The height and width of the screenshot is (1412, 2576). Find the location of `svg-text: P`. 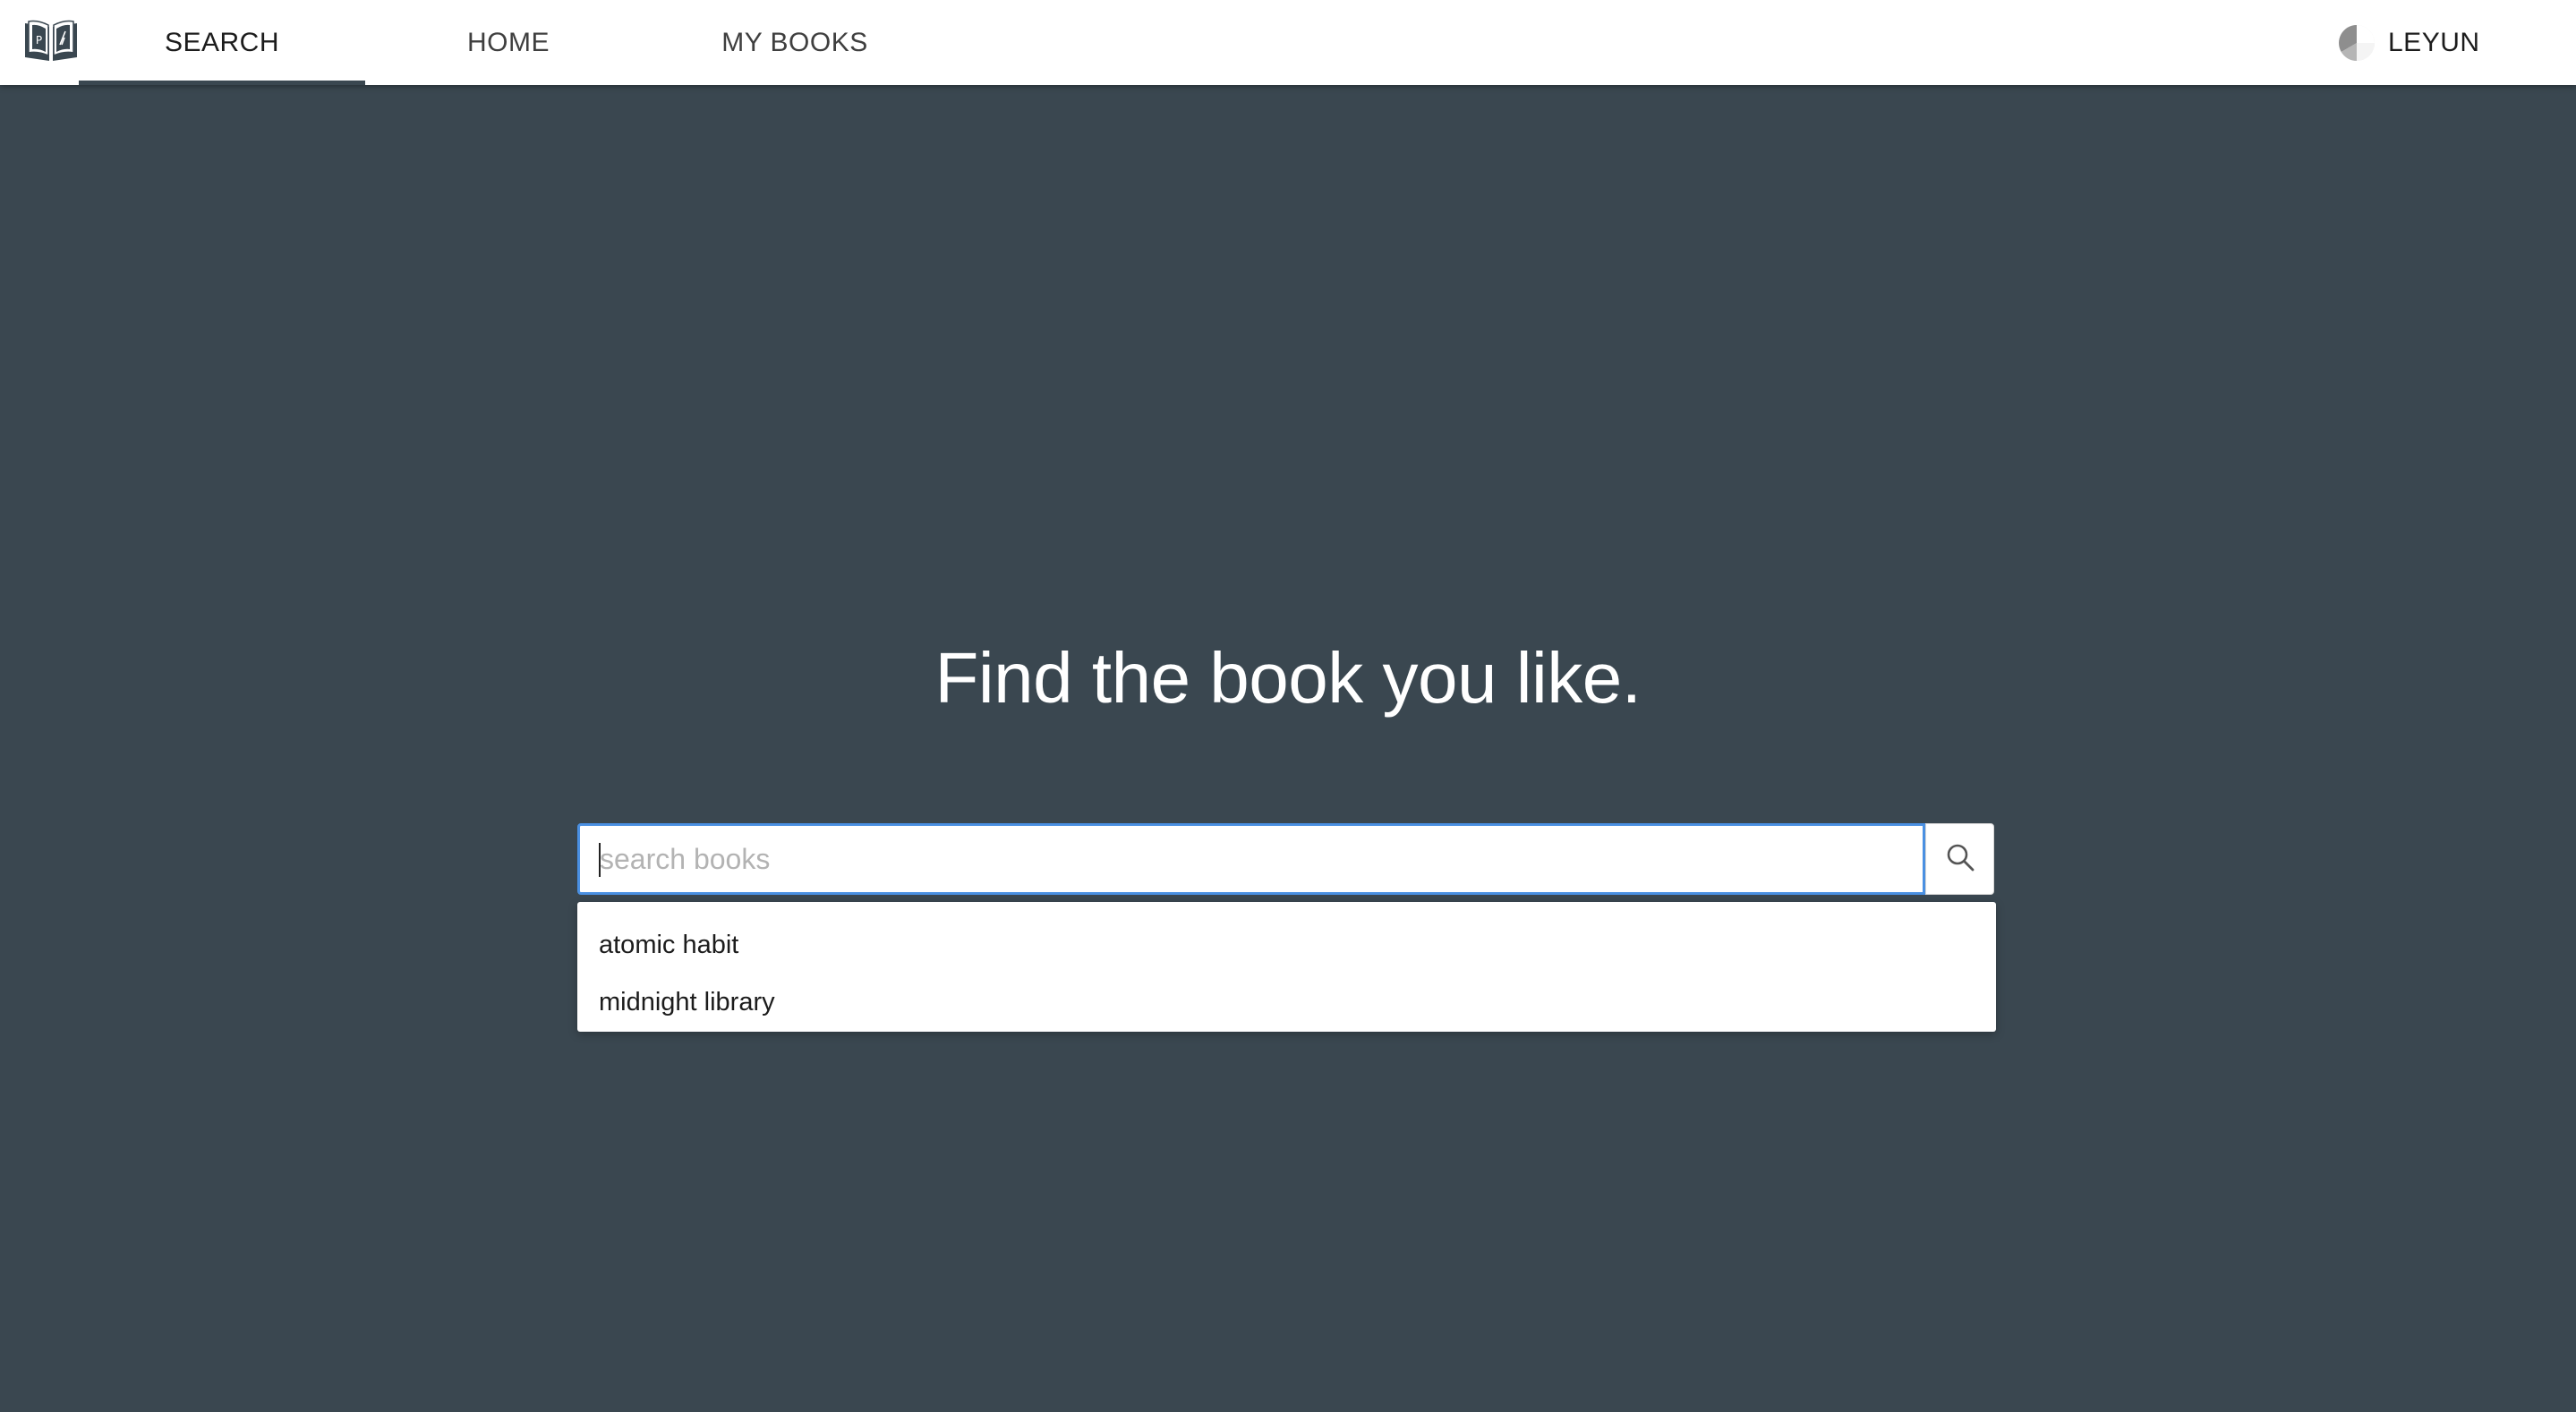

svg-text: P is located at coordinates (39, 40).